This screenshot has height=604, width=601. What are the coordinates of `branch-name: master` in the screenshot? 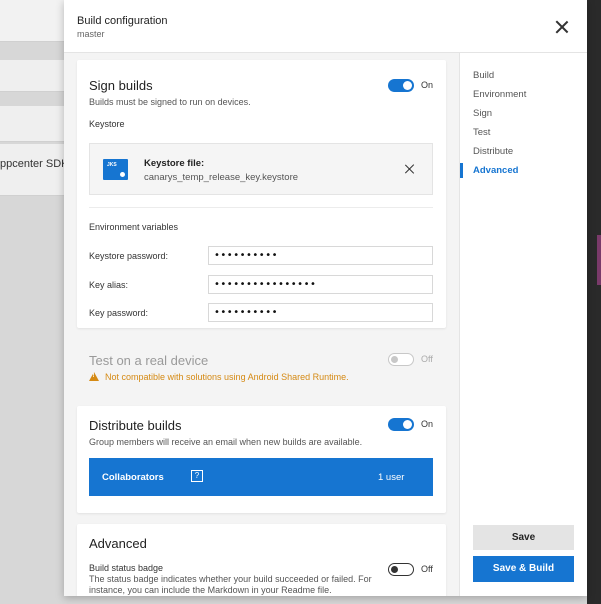 It's located at (91, 34).